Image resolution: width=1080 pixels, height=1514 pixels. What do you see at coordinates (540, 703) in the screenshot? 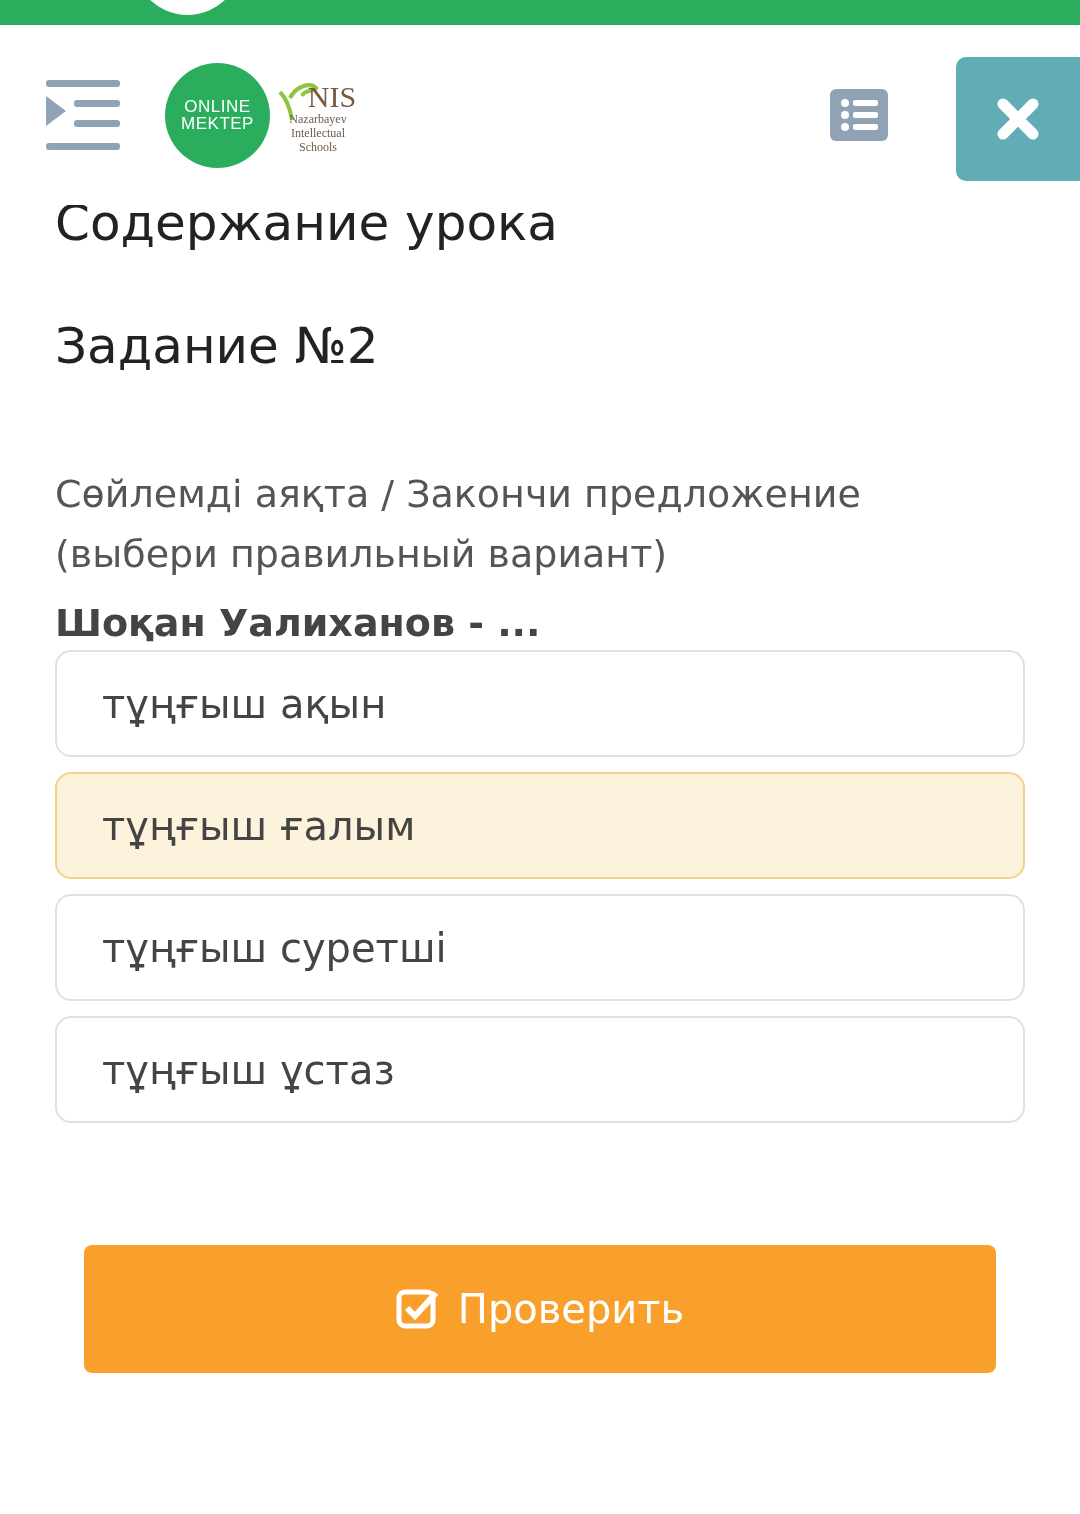
I see `answer-option: тұңғыш ақын` at bounding box center [540, 703].